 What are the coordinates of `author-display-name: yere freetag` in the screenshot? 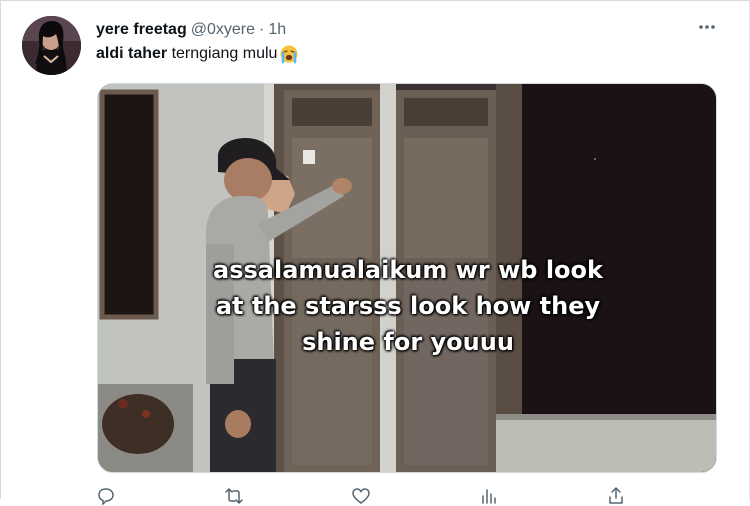 It's located at (141, 30).